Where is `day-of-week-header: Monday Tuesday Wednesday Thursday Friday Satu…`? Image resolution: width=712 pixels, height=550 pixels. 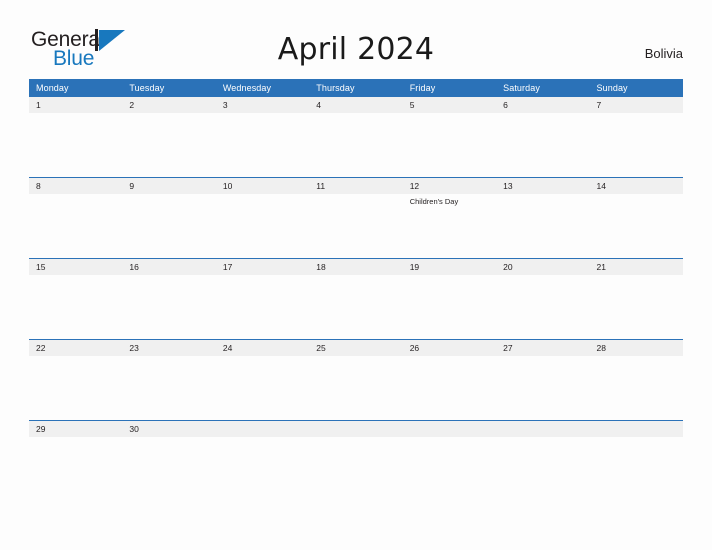 day-of-week-header: Monday Tuesday Wednesday Thursday Friday Satu… is located at coordinates (356, 88).